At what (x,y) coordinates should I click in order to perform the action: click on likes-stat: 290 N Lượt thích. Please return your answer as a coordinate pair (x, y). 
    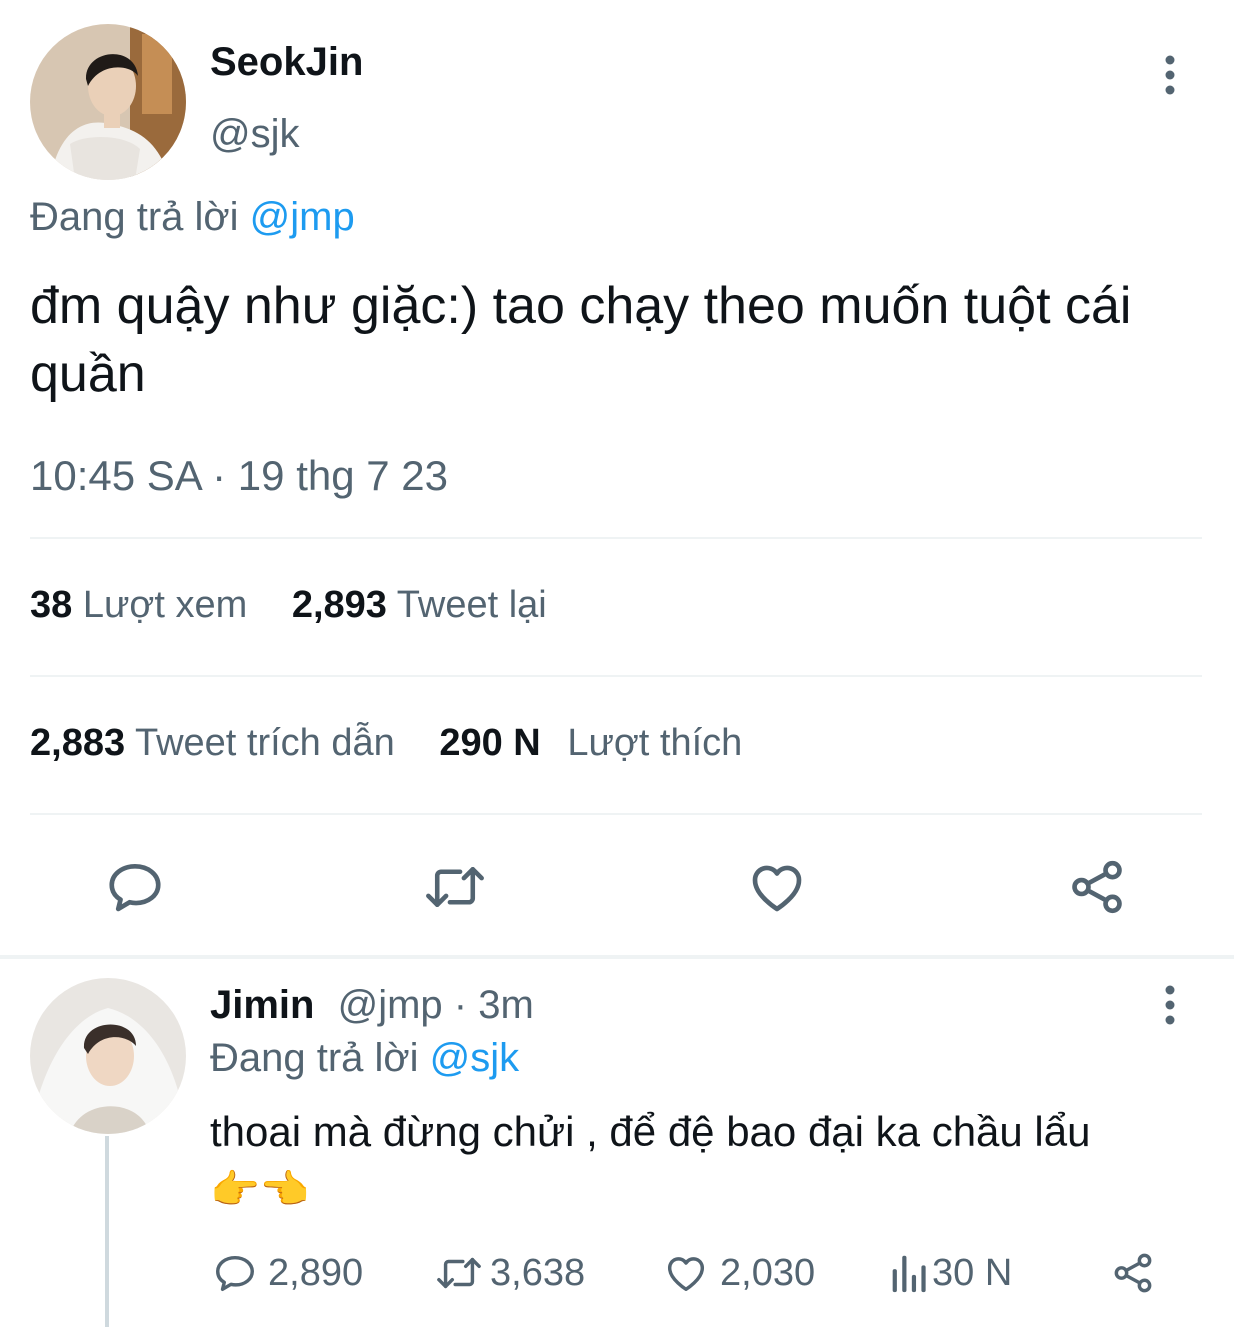
    Looking at the image, I should click on (590, 743).